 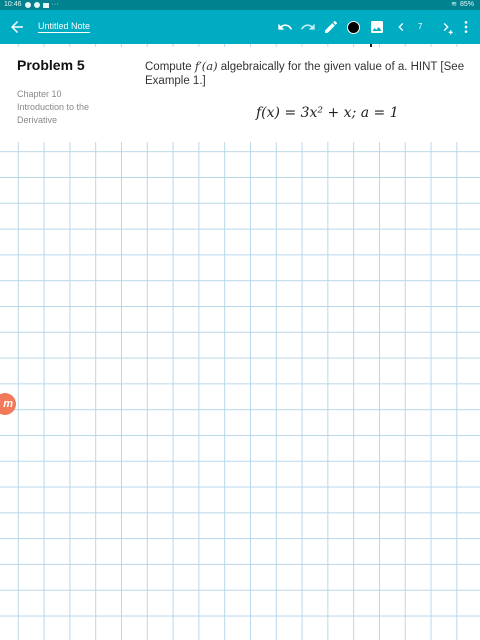 What do you see at coordinates (55, 4) in the screenshot?
I see `more-notifications-icon: ···` at bounding box center [55, 4].